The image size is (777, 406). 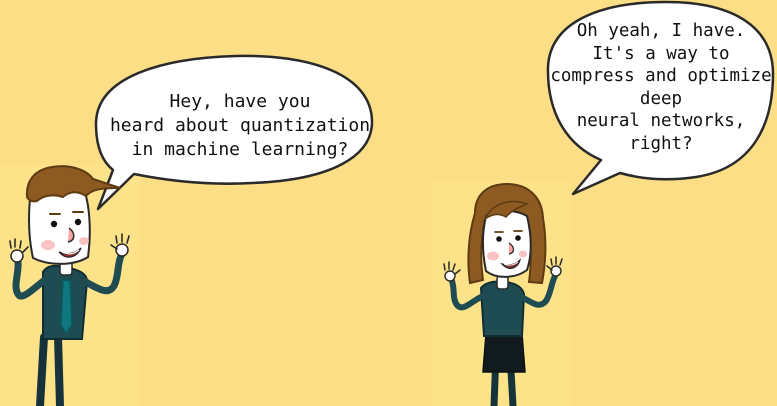 What do you see at coordinates (504, 353) in the screenshot?
I see `woman-skirt` at bounding box center [504, 353].